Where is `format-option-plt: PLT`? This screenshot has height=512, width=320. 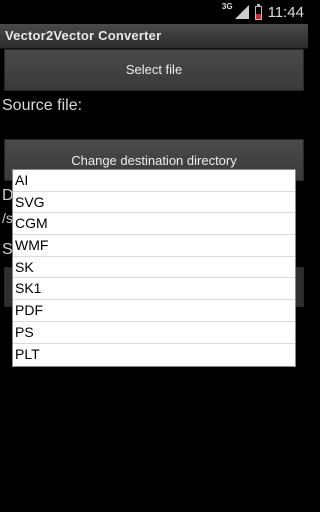 format-option-plt: PLT is located at coordinates (154, 355).